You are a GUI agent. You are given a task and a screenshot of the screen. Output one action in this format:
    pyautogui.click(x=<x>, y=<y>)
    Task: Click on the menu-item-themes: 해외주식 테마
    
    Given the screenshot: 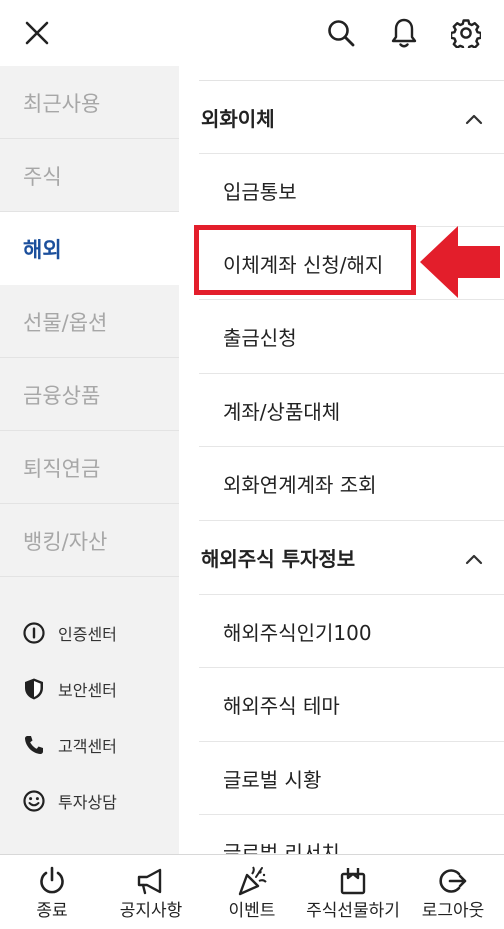 What is the action you would take?
    pyautogui.click(x=341, y=704)
    